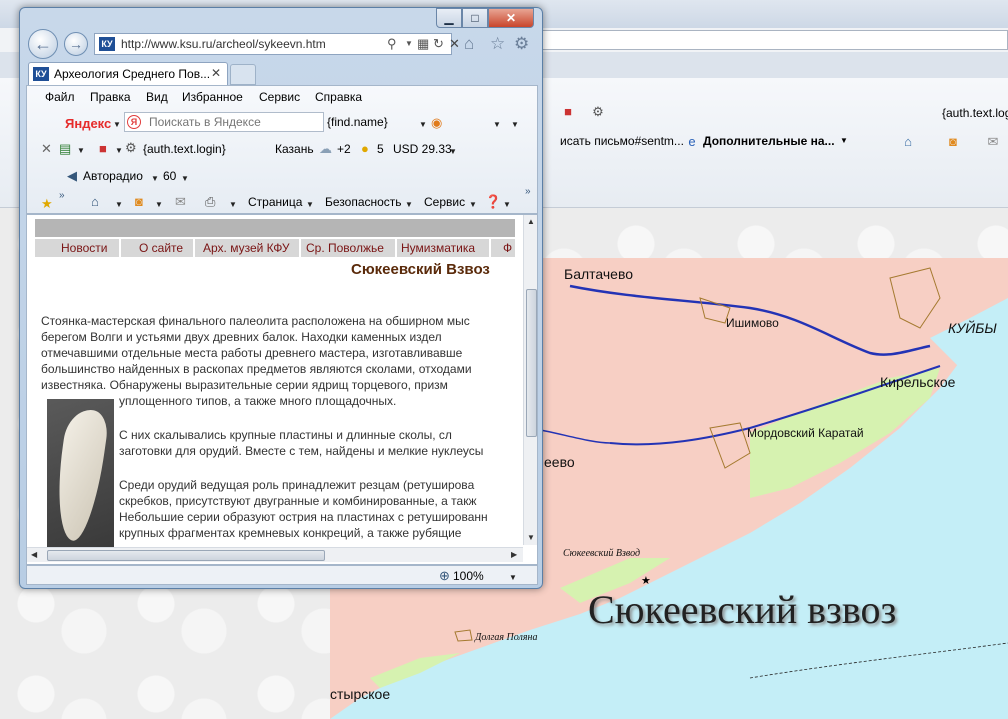 This screenshot has width=1008, height=719. What do you see at coordinates (344, 149) in the screenshot?
I see `weather-temperature: +2` at bounding box center [344, 149].